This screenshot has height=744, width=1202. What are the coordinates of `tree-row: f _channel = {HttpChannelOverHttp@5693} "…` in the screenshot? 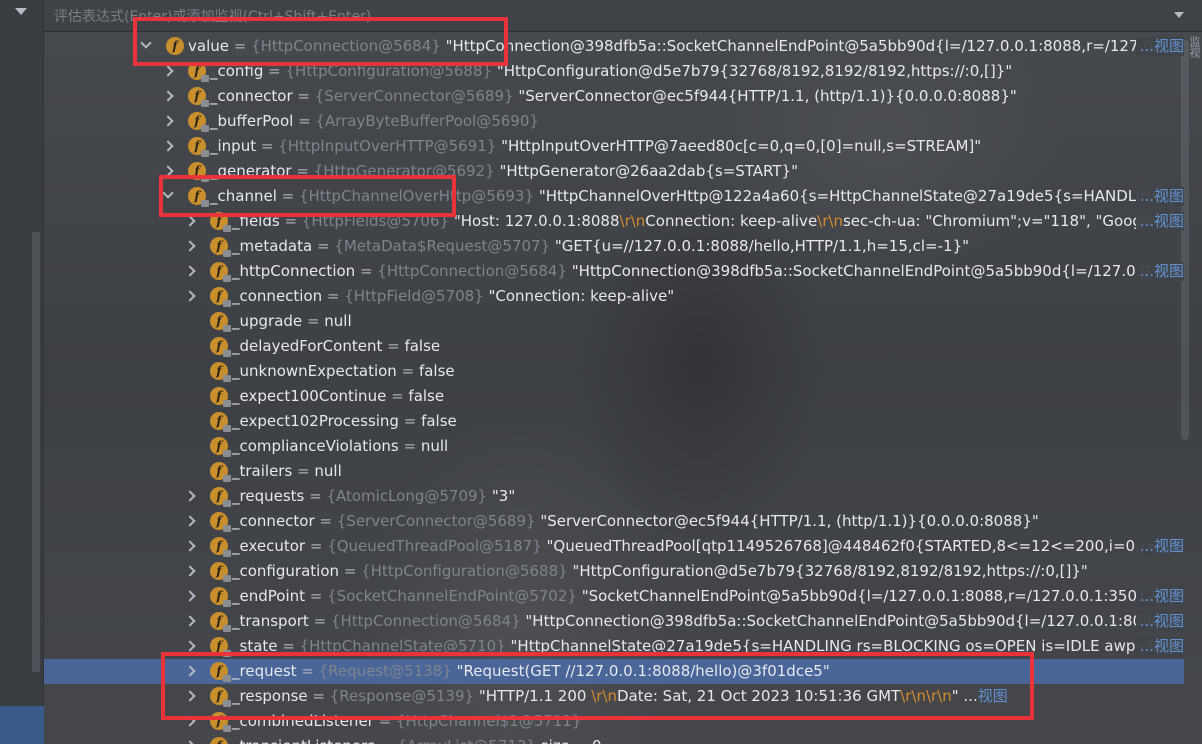 It's located at (614, 196).